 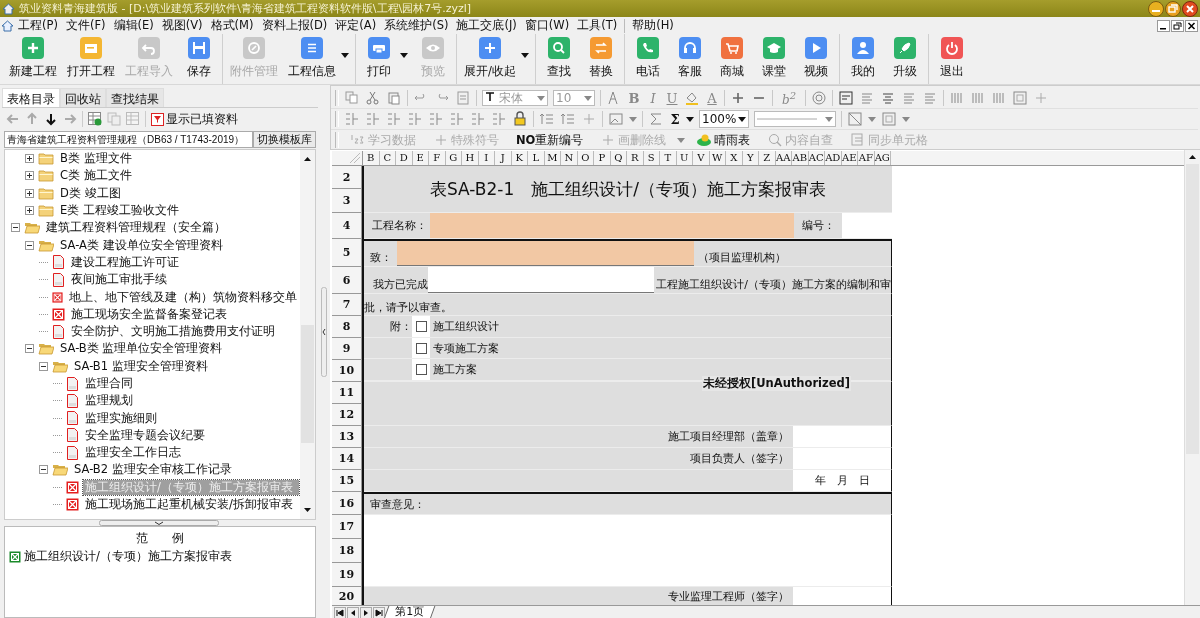 I want to click on tree-item: SA-B2 监理安全审核工作记录, so click(x=153, y=470).